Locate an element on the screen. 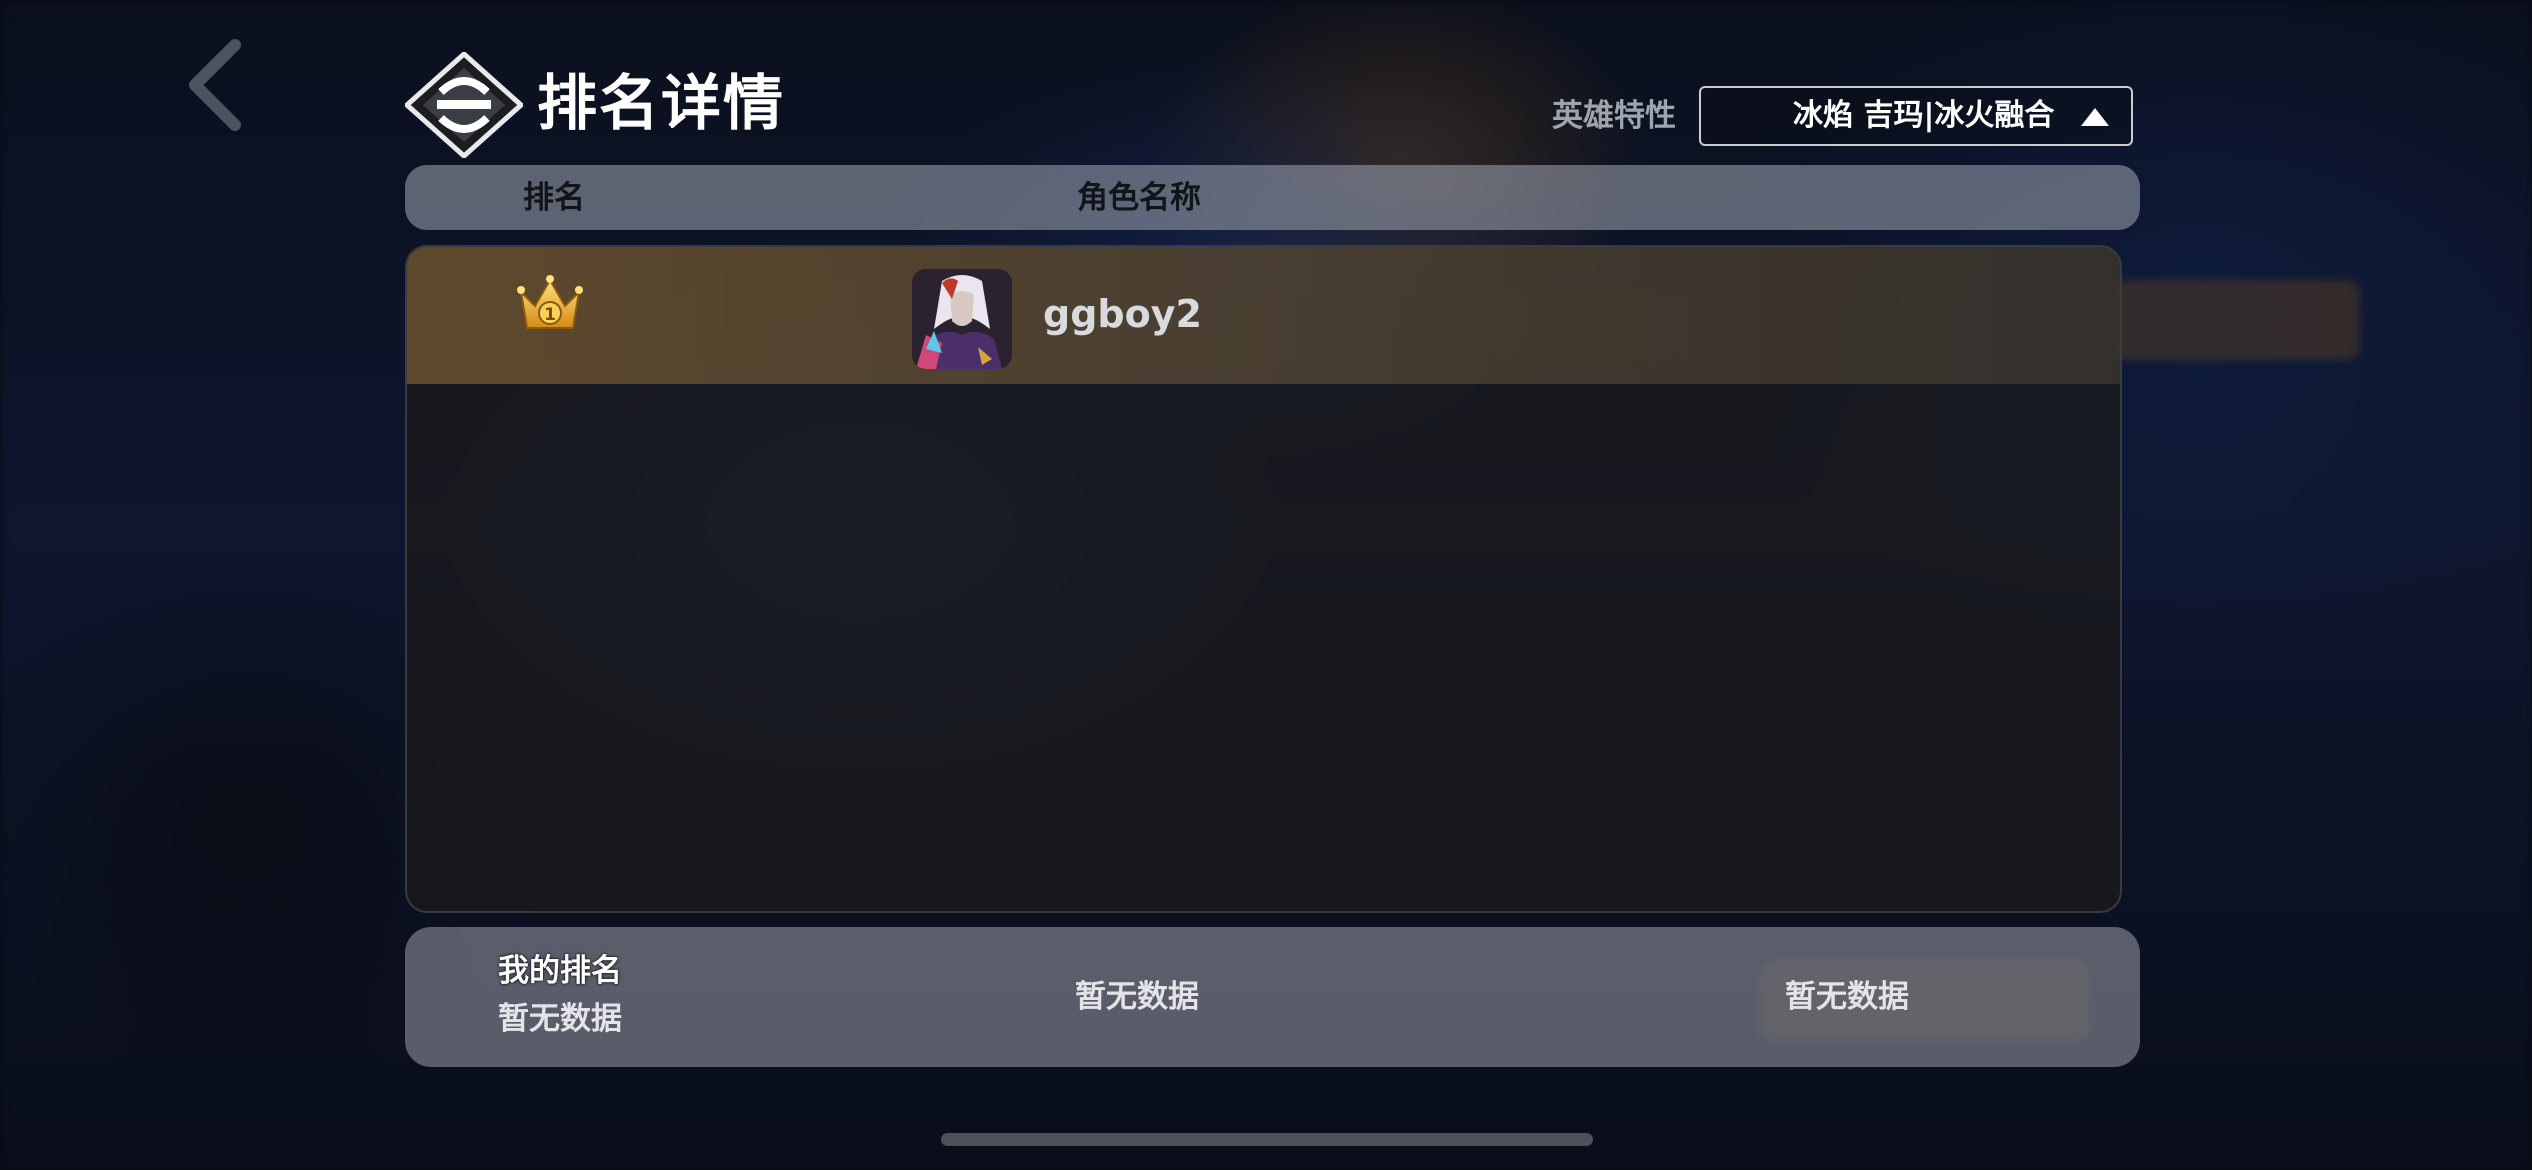 Image resolution: width=2532 pixels, height=1170 pixels. column-rank: 排名 is located at coordinates (554, 198).